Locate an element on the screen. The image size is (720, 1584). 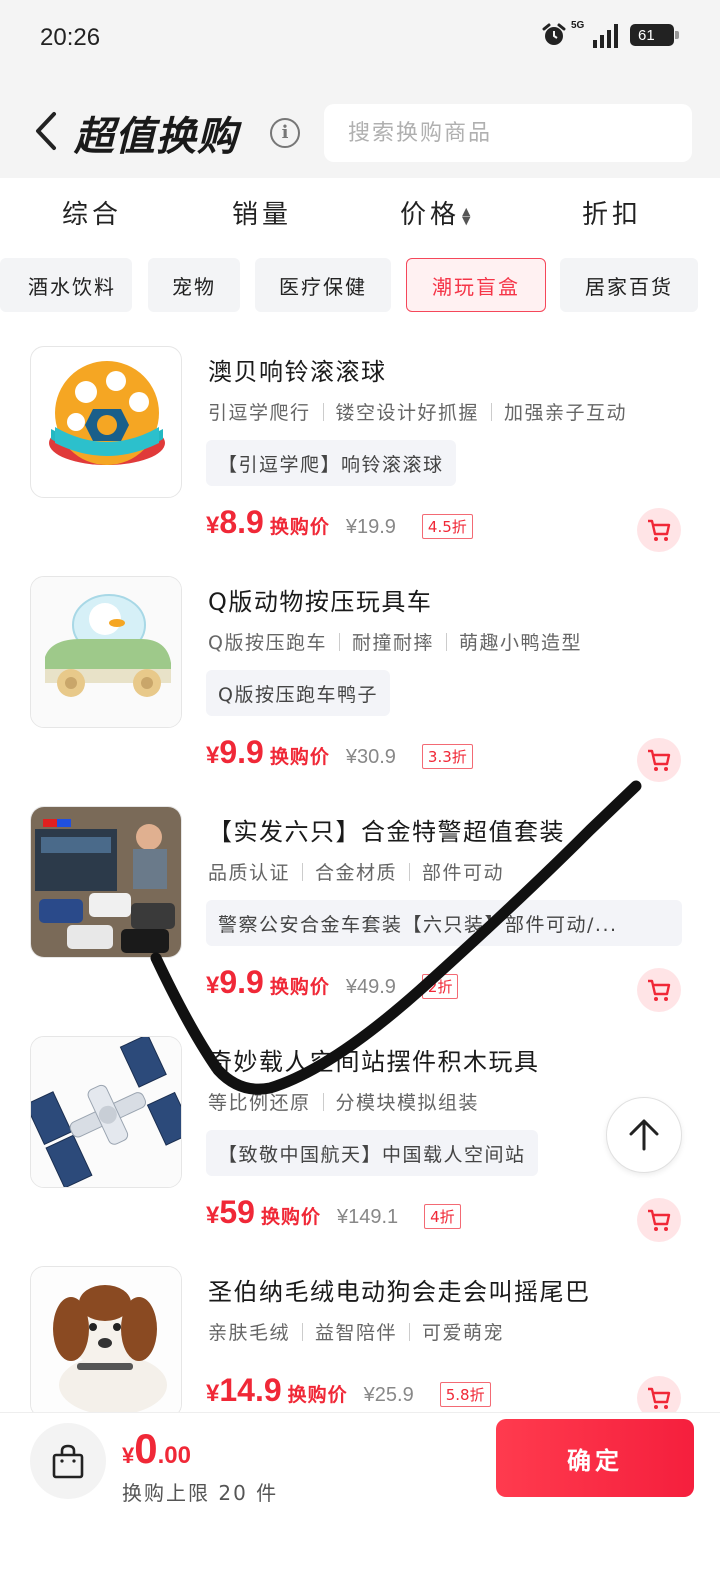
sort-comprehensive: 综合 is located at coordinates (92, 212).